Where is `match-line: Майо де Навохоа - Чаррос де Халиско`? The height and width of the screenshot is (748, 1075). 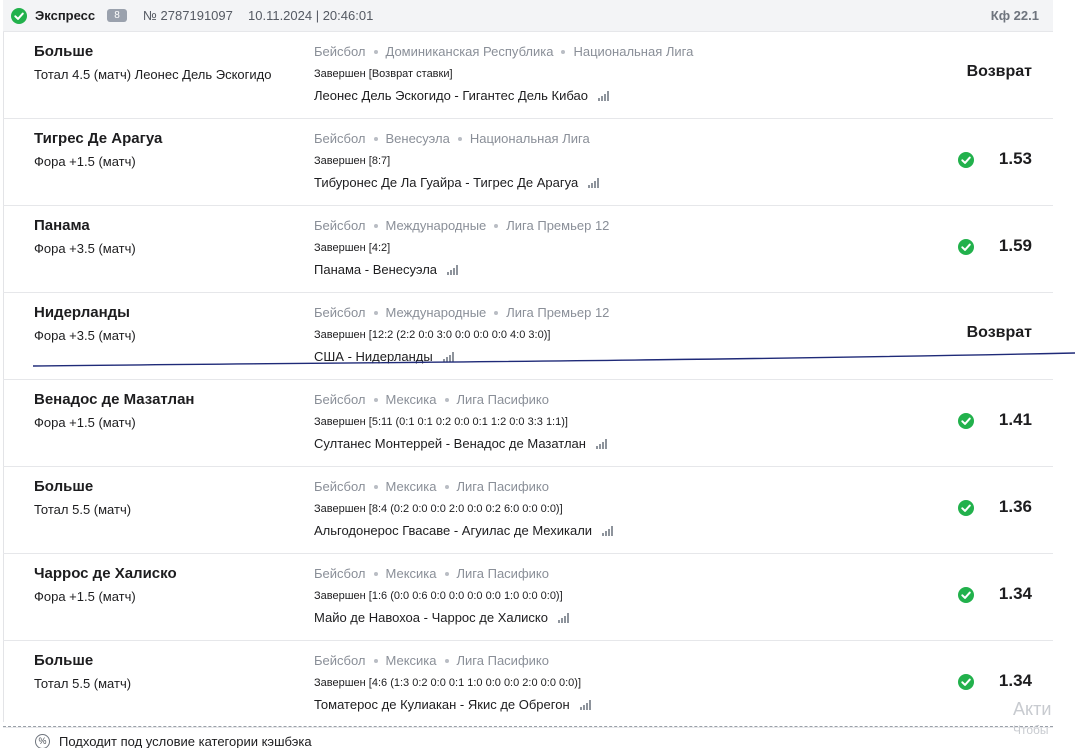 match-line: Майо де Навохоа - Чаррос де Халиско is located at coordinates (441, 617).